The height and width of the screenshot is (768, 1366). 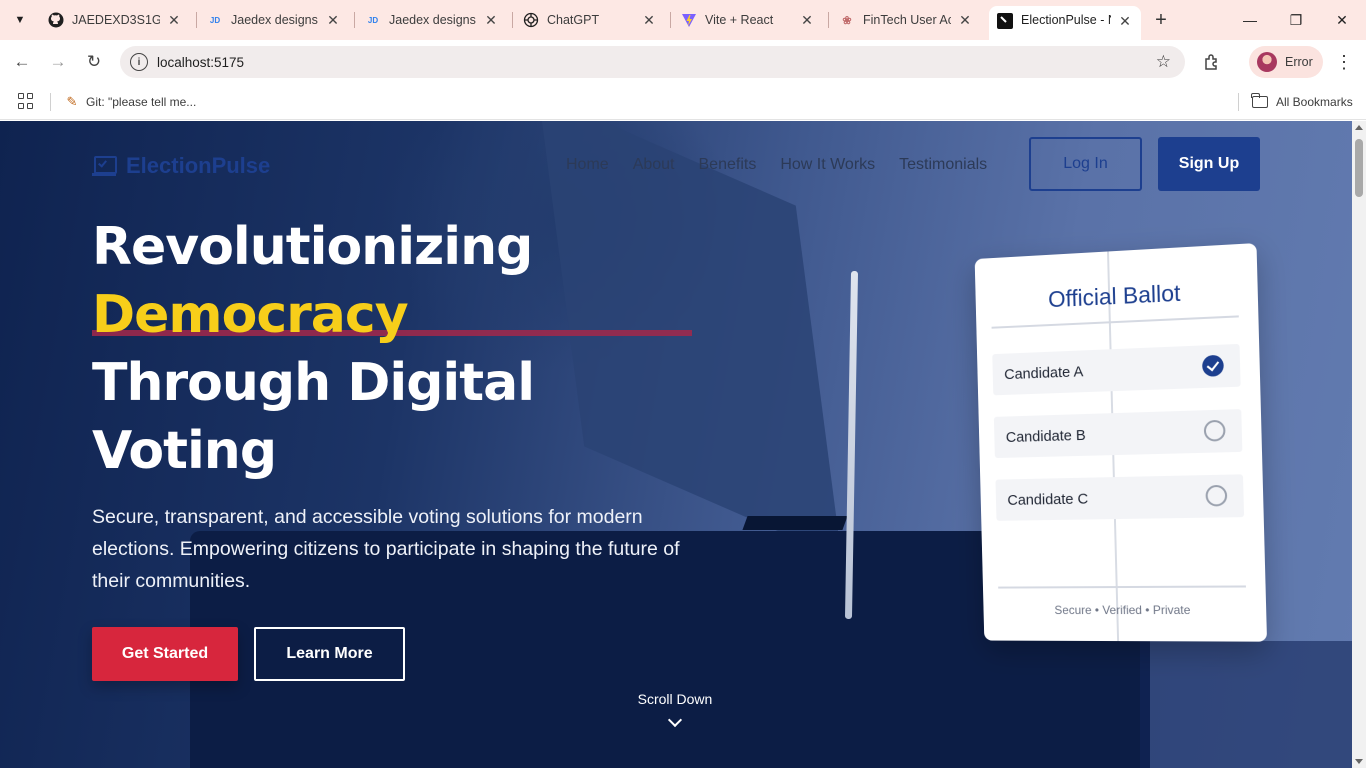 I want to click on scroll-down-label: Scroll Down, so click(x=675, y=699).